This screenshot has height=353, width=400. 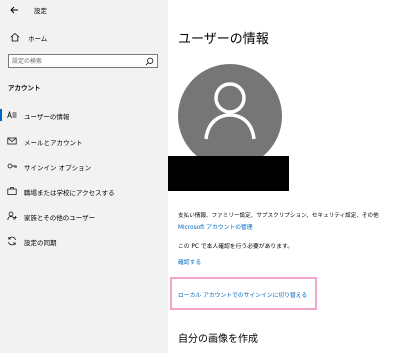 What do you see at coordinates (149, 61) in the screenshot?
I see `search-icon` at bounding box center [149, 61].